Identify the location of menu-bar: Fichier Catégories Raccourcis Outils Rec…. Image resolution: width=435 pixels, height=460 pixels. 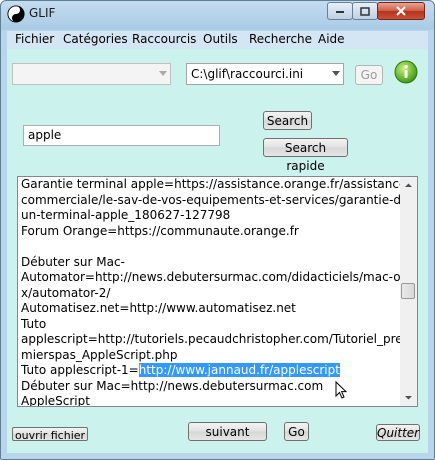
(217, 40).